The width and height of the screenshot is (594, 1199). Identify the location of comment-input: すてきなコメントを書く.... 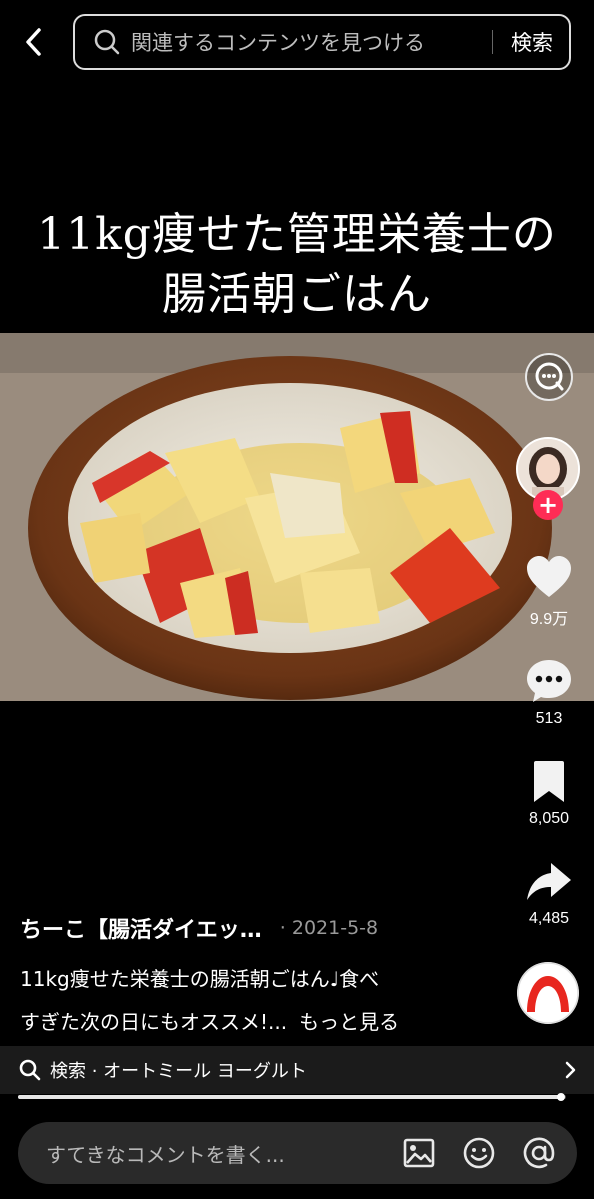
(223, 1153).